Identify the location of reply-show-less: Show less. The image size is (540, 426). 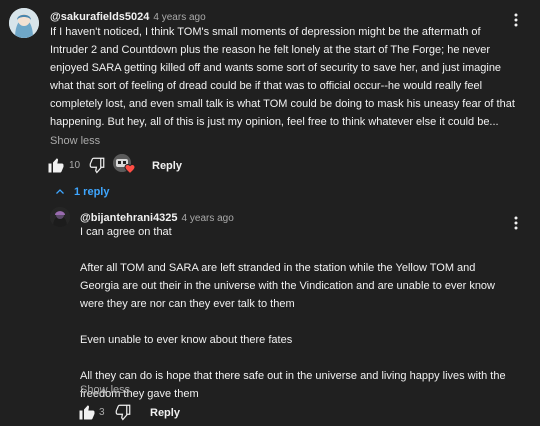
(105, 390).